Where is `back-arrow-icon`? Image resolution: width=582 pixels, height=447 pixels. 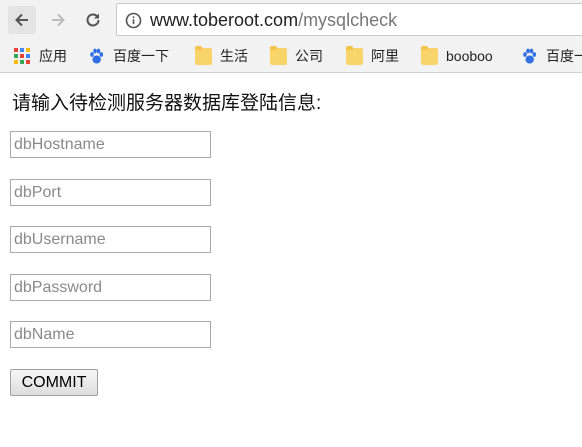
back-arrow-icon is located at coordinates (21, 20).